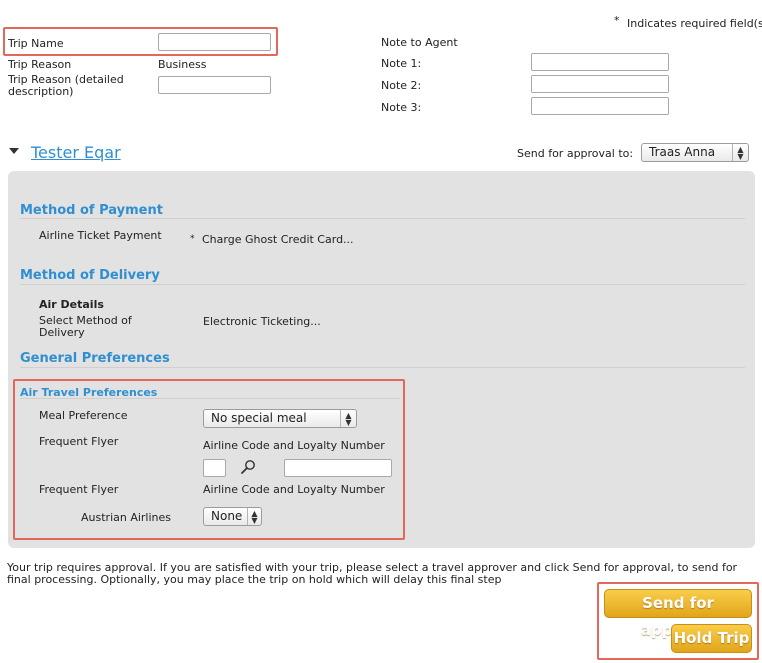  What do you see at coordinates (382, 367) in the screenshot?
I see `preferences-divider` at bounding box center [382, 367].